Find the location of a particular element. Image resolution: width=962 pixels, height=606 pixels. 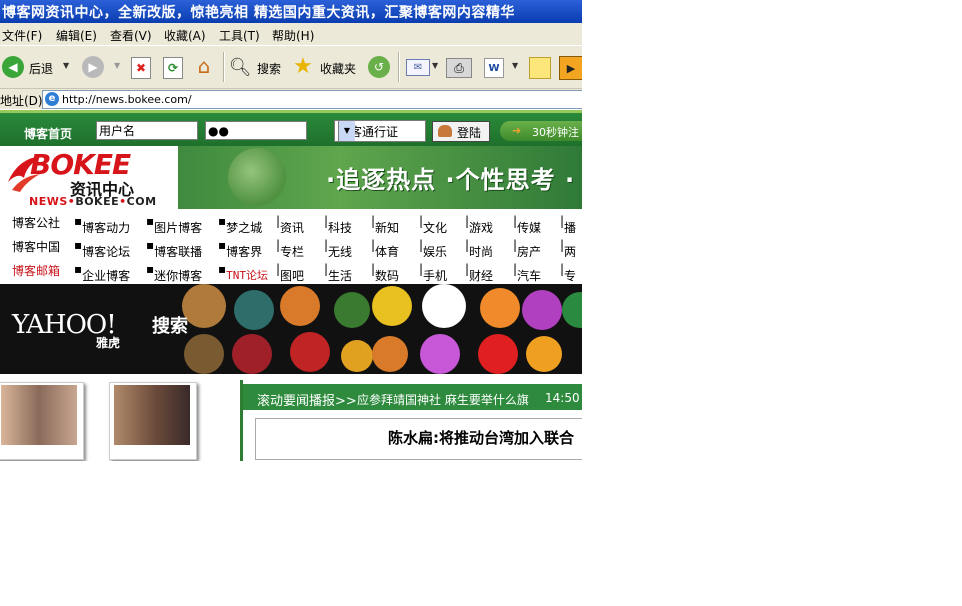

nav-link: | 新知 is located at coordinates (385, 224).